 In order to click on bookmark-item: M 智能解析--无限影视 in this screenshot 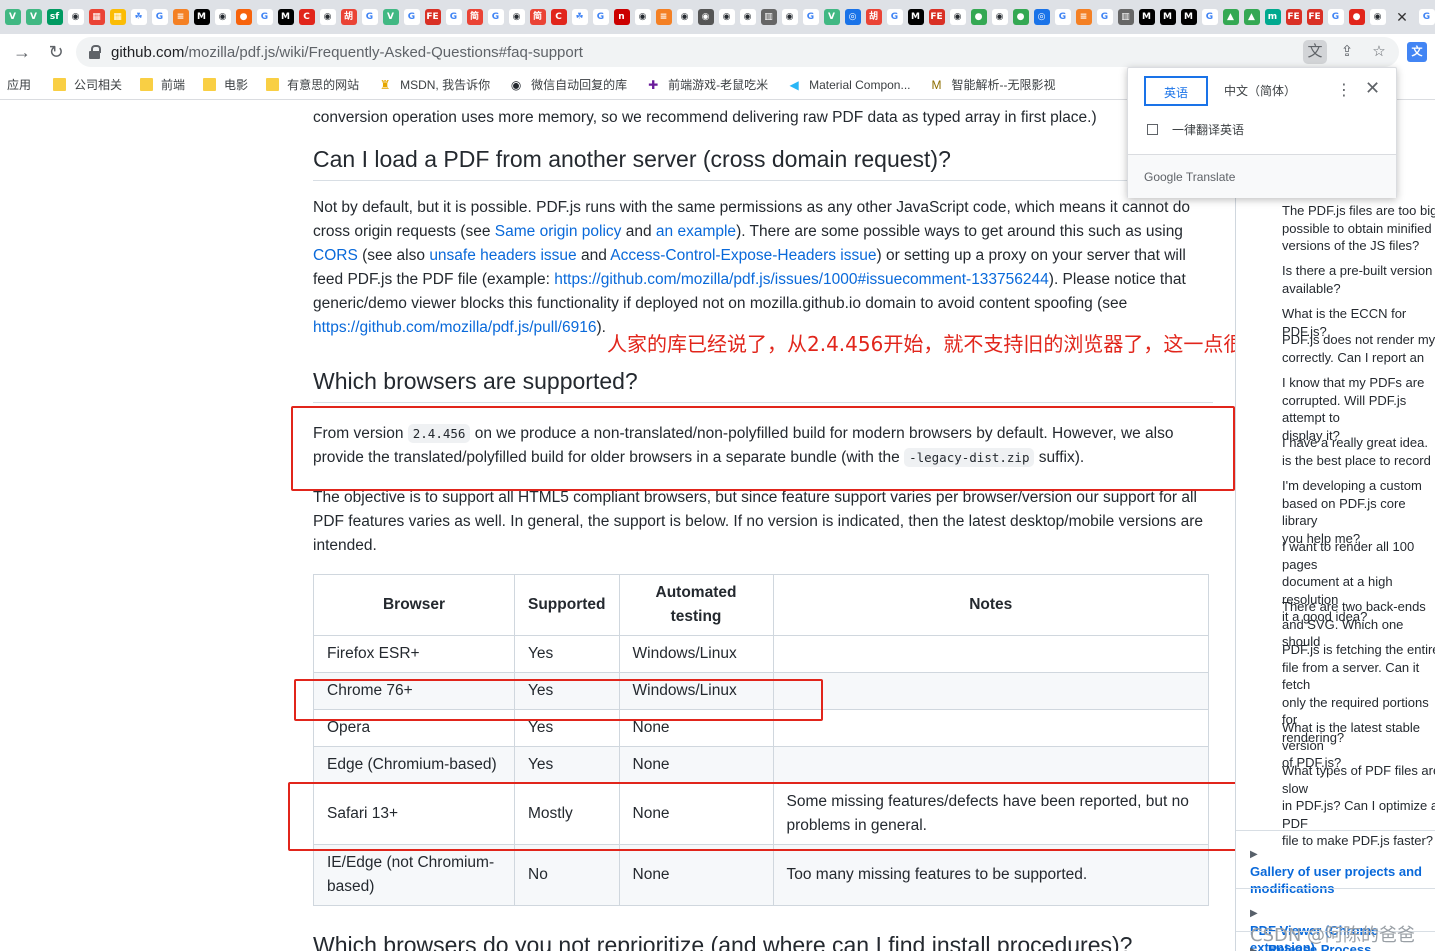, I will do `click(991, 84)`.